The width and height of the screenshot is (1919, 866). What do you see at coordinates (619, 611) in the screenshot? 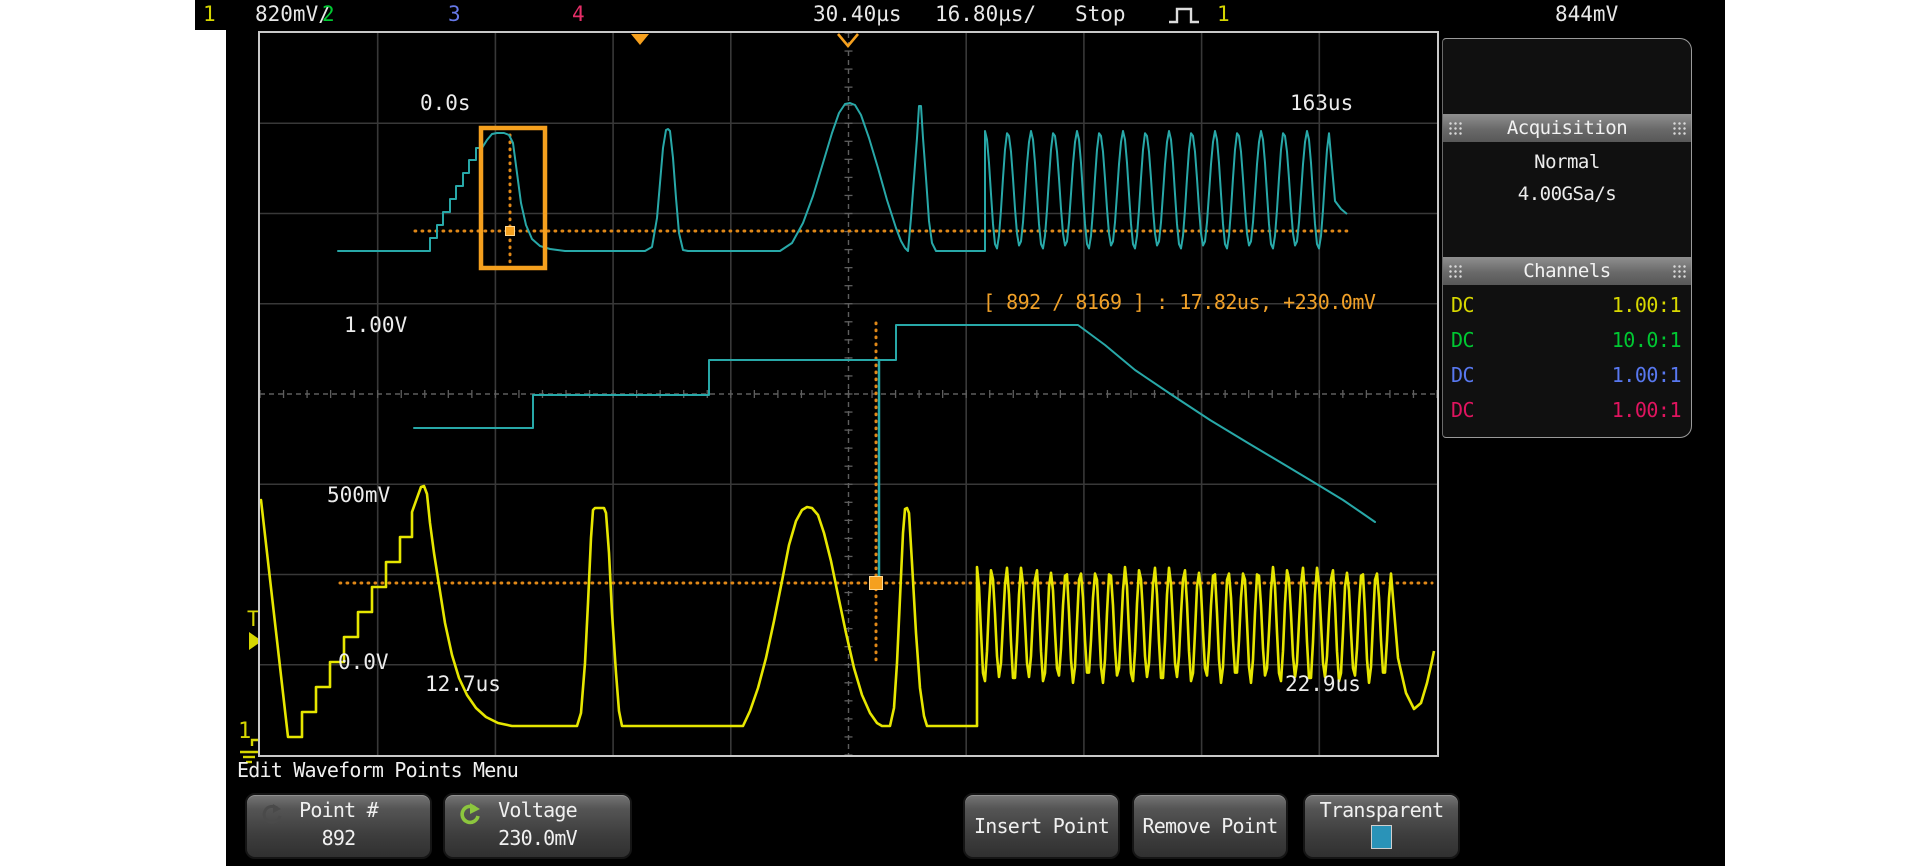
I see `channel1-output` at bounding box center [619, 611].